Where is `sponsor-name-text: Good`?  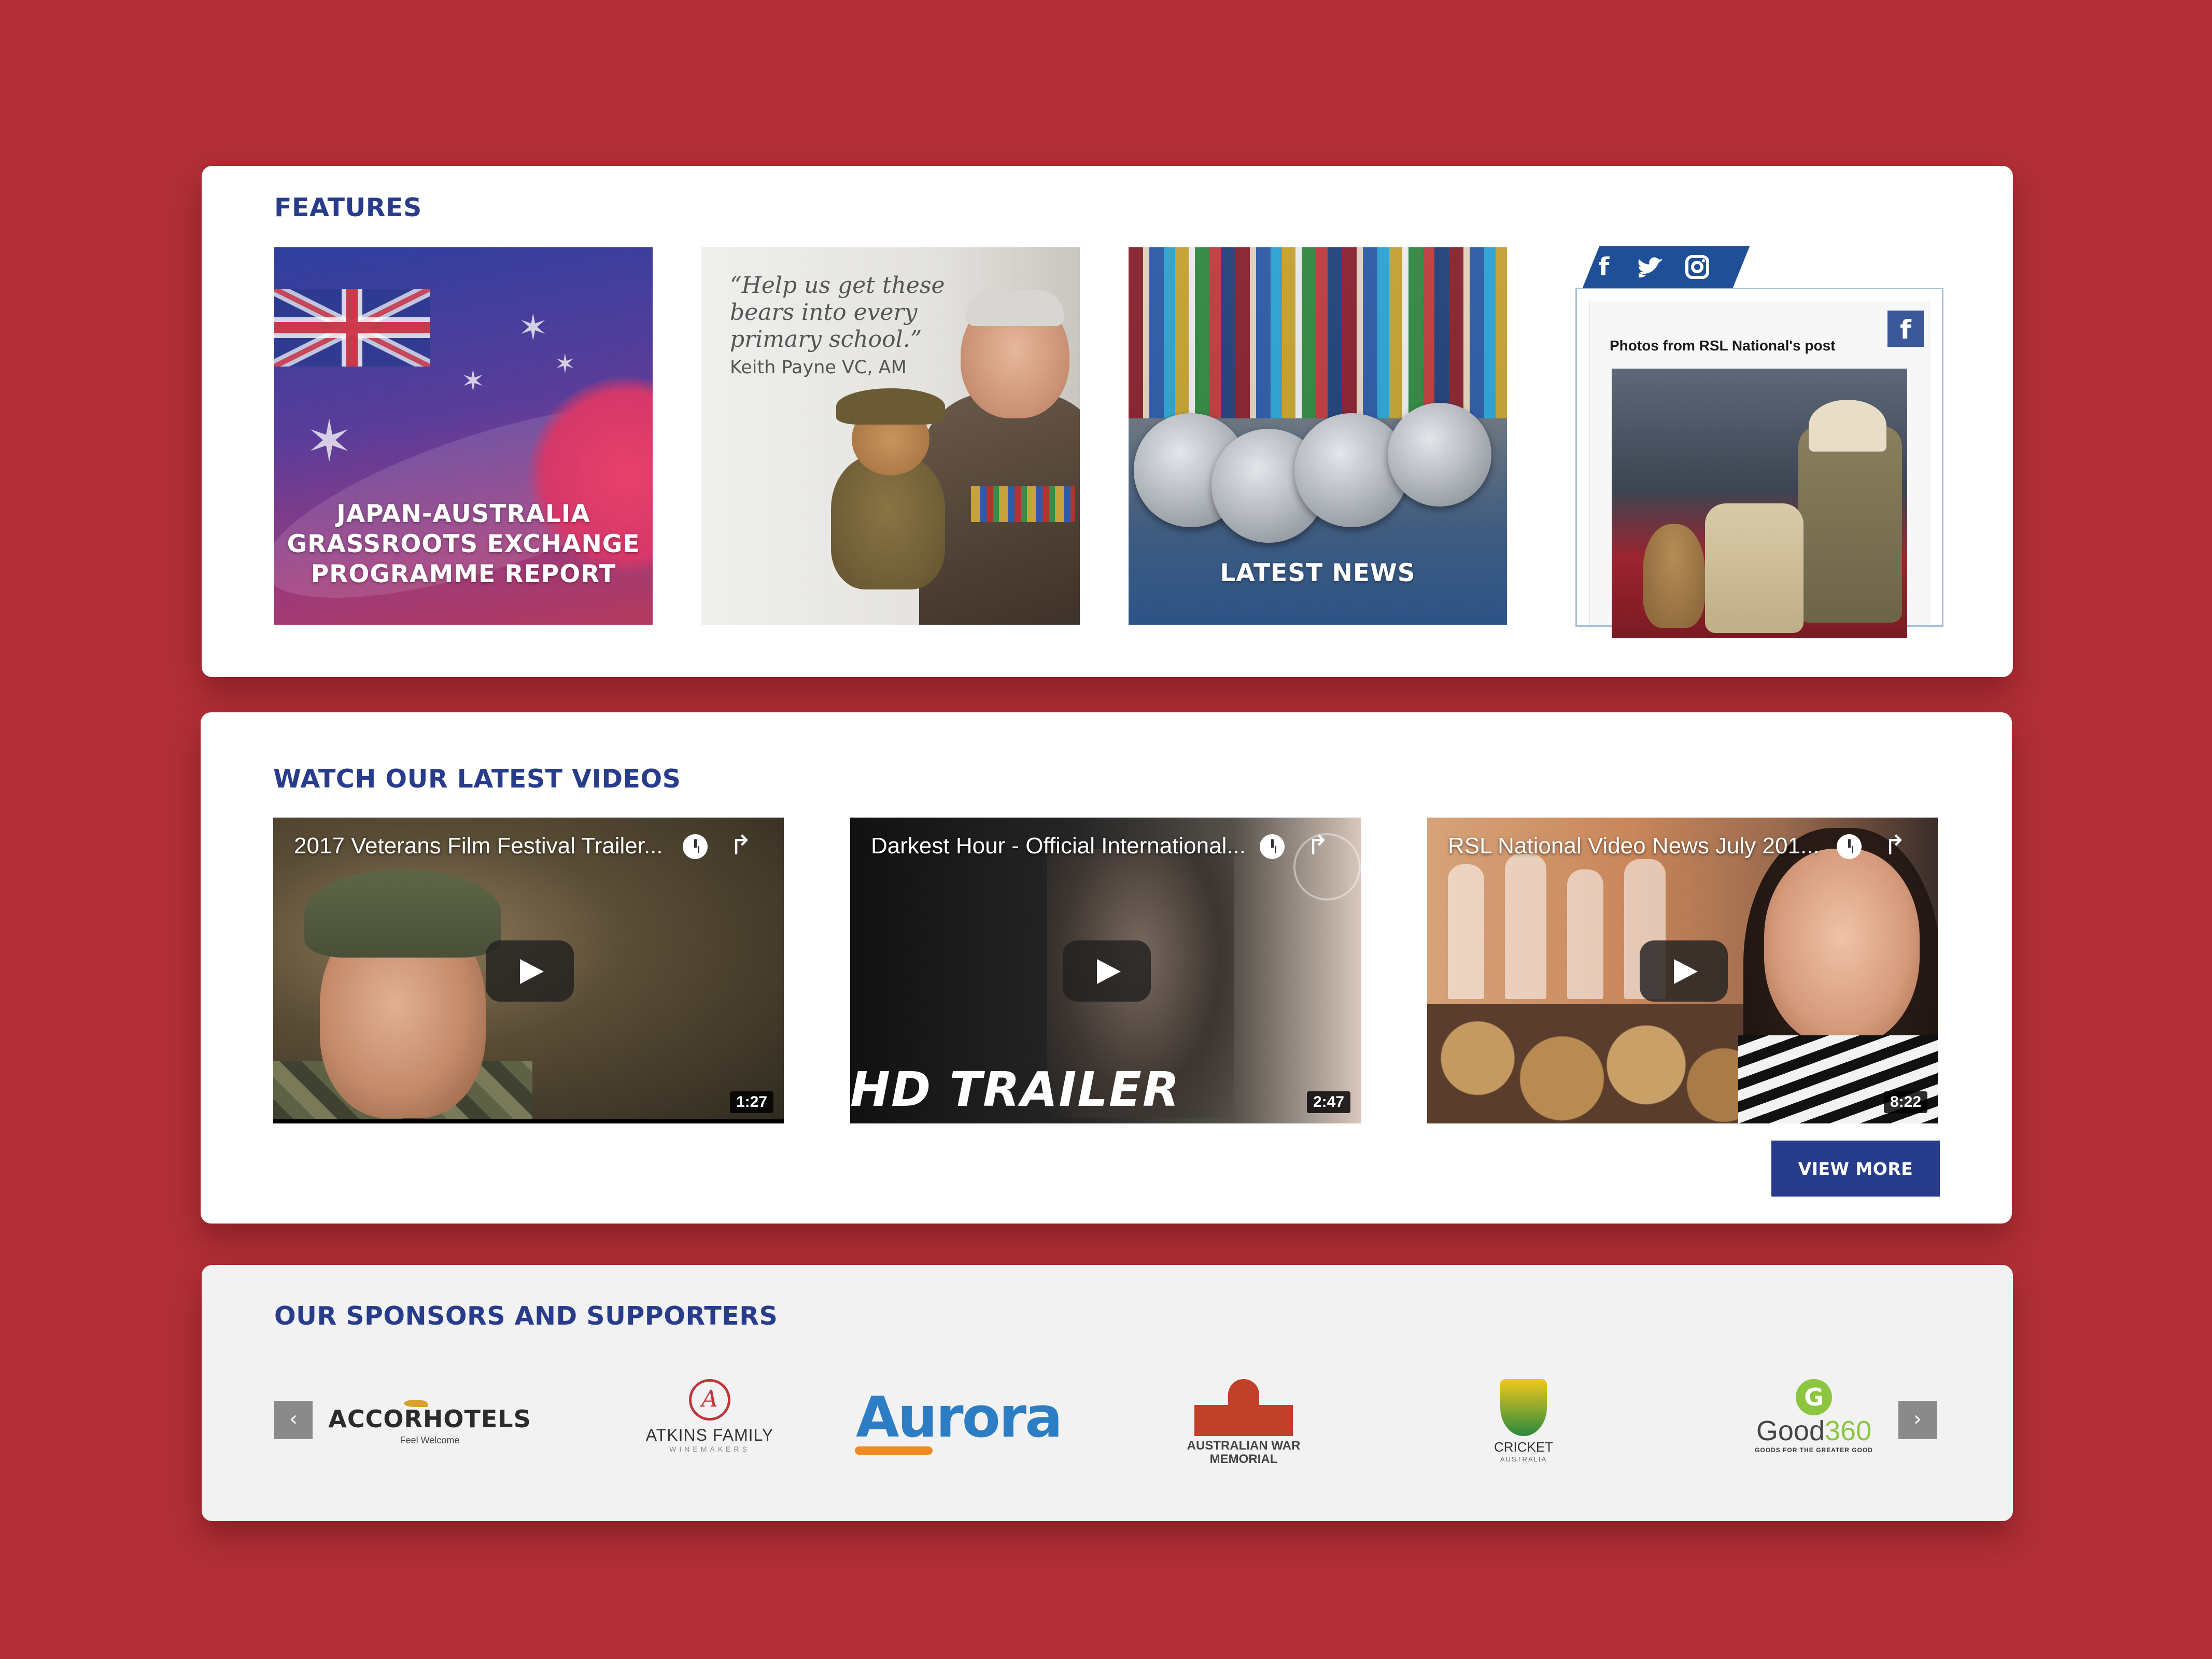
sponsor-name-text: Good is located at coordinates (1790, 1430).